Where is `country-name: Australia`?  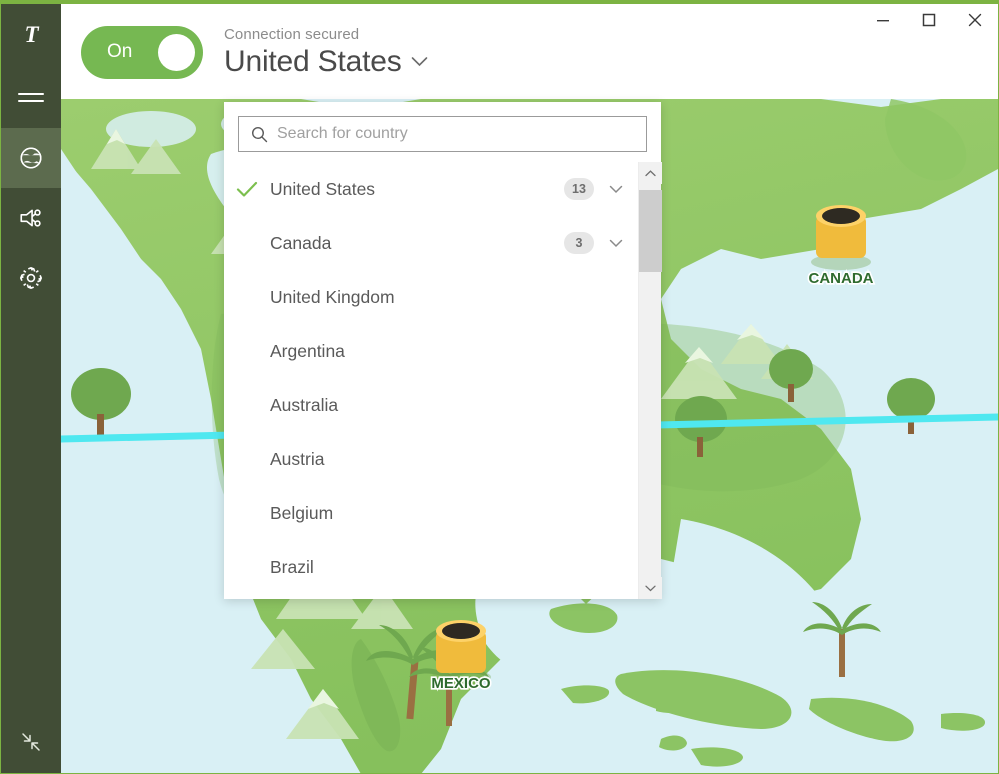
country-name: Australia is located at coordinates (304, 404).